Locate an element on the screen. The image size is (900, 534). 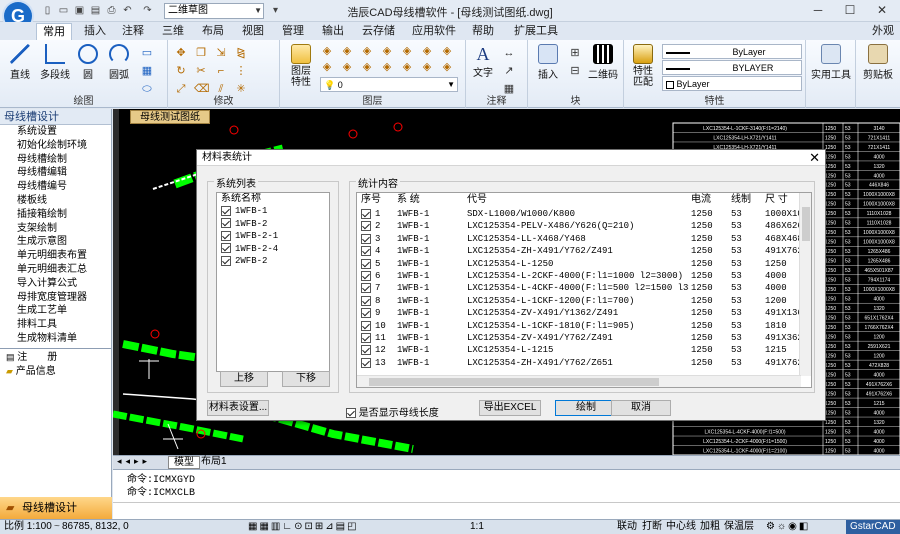
fillet-icon: ⌐ is located at coordinates (221, 71).